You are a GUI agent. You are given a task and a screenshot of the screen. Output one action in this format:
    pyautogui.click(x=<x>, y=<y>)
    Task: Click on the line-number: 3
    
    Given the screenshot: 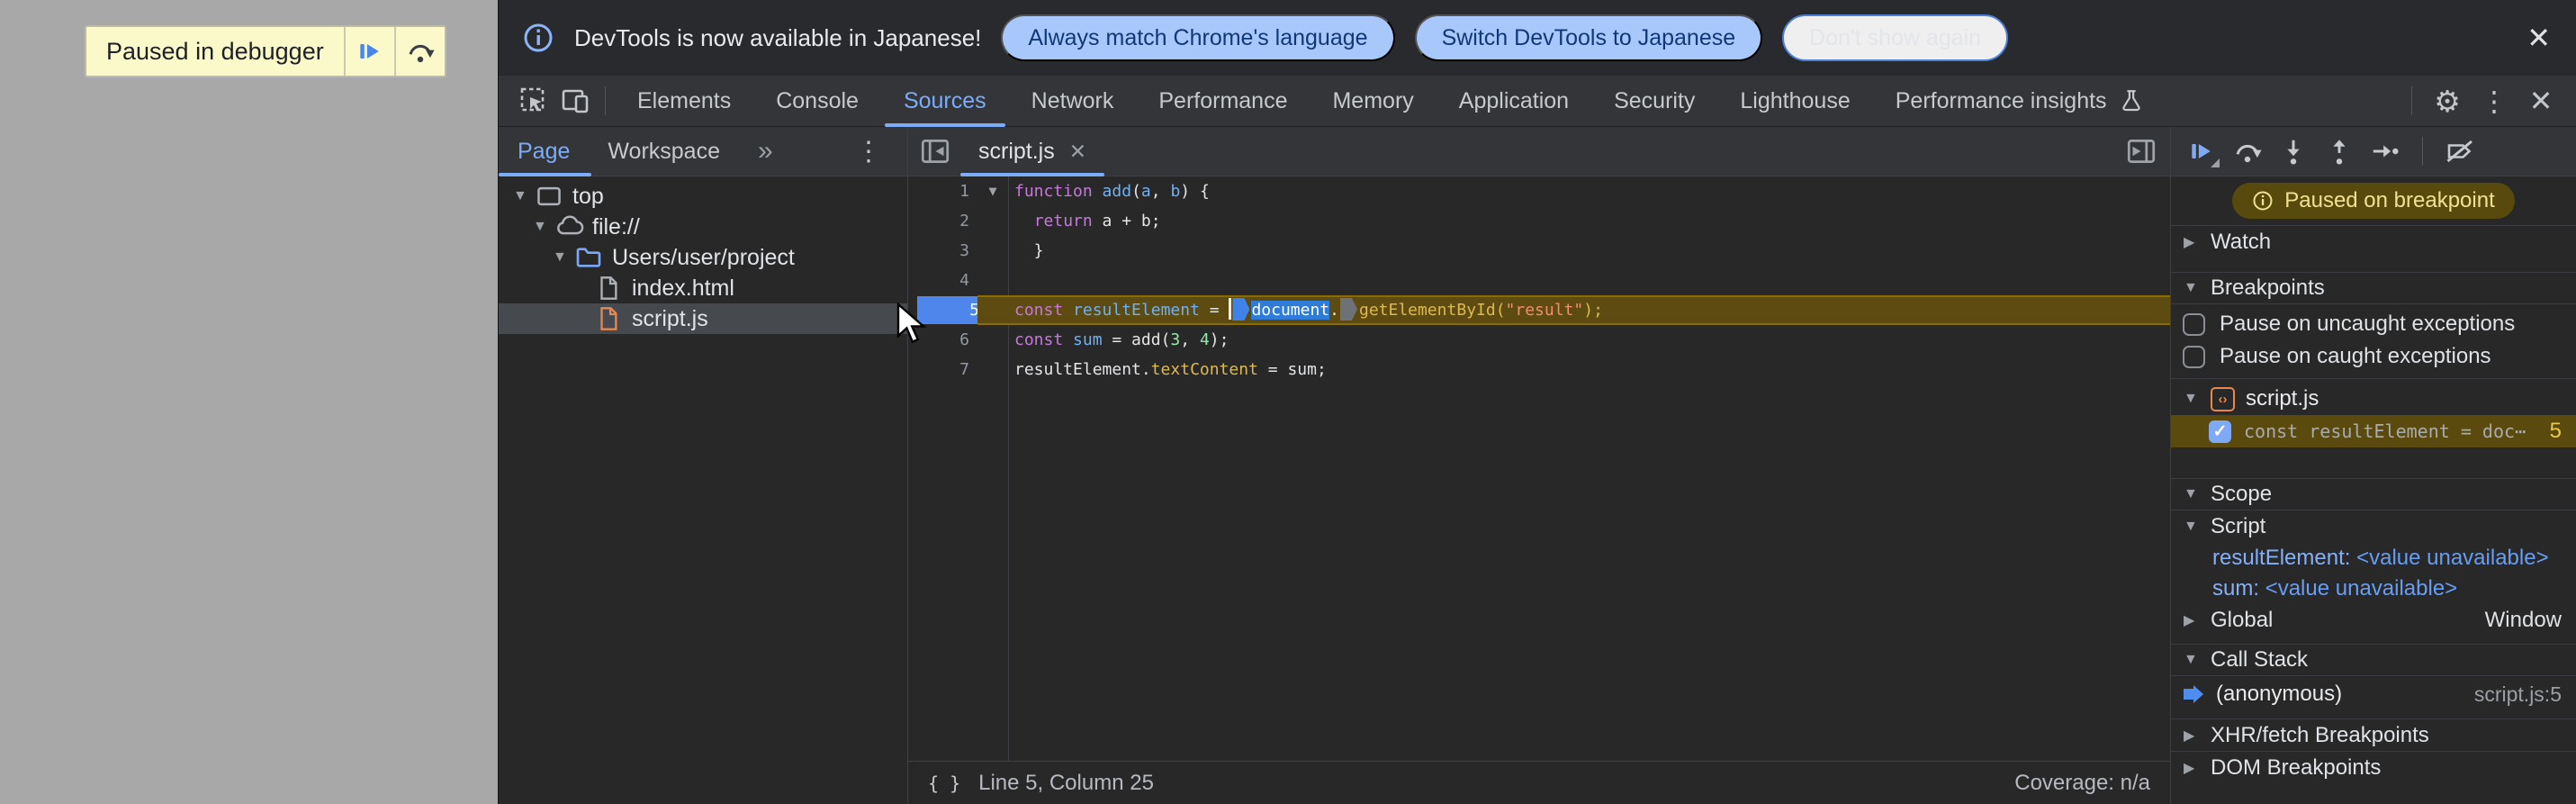 What is the action you would take?
    pyautogui.click(x=942, y=251)
    